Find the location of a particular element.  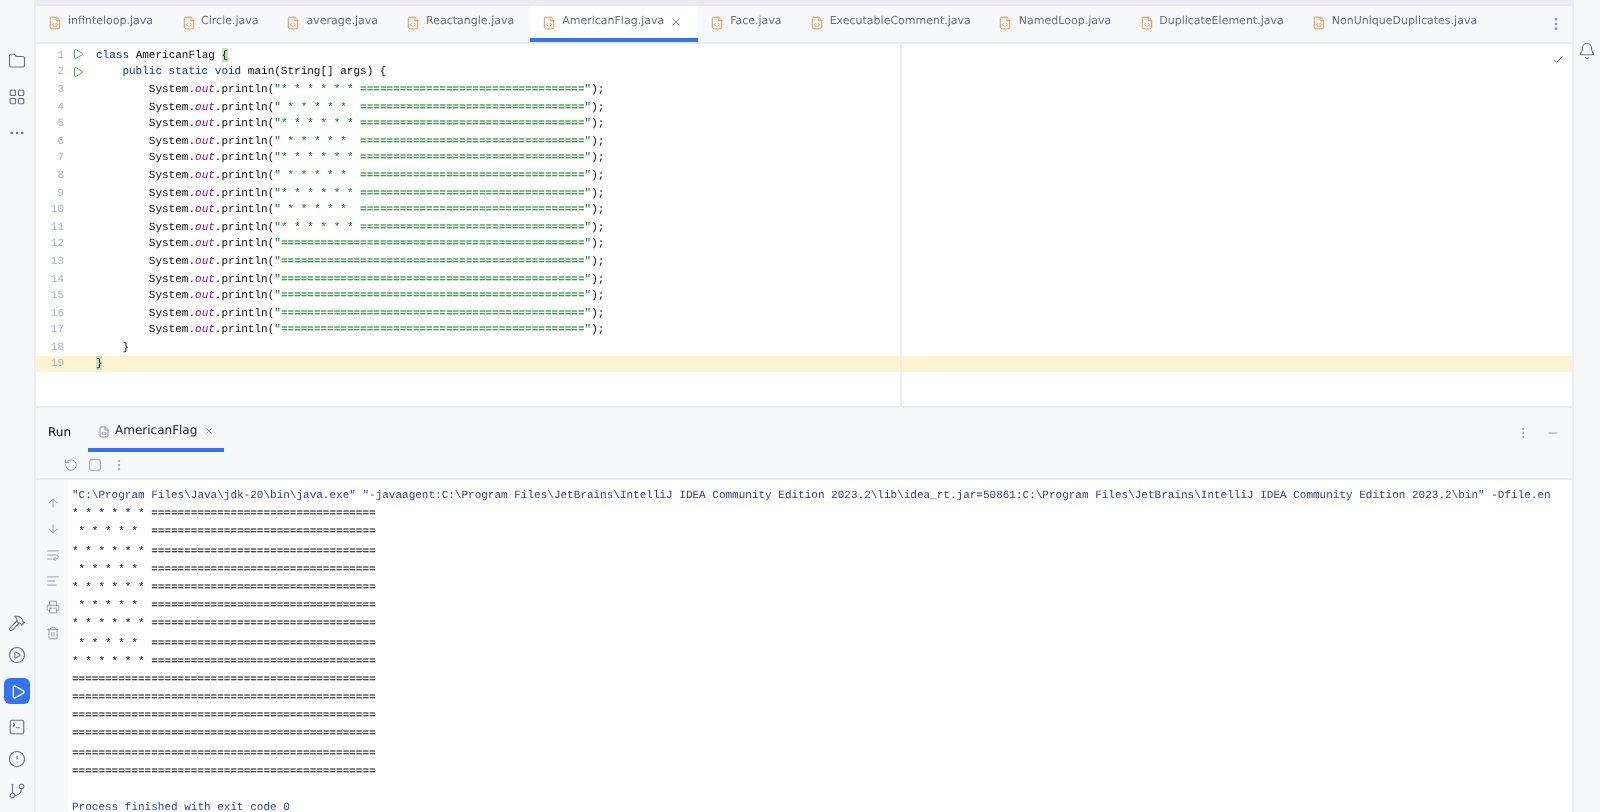

down-arrow-icon is located at coordinates (52, 529).